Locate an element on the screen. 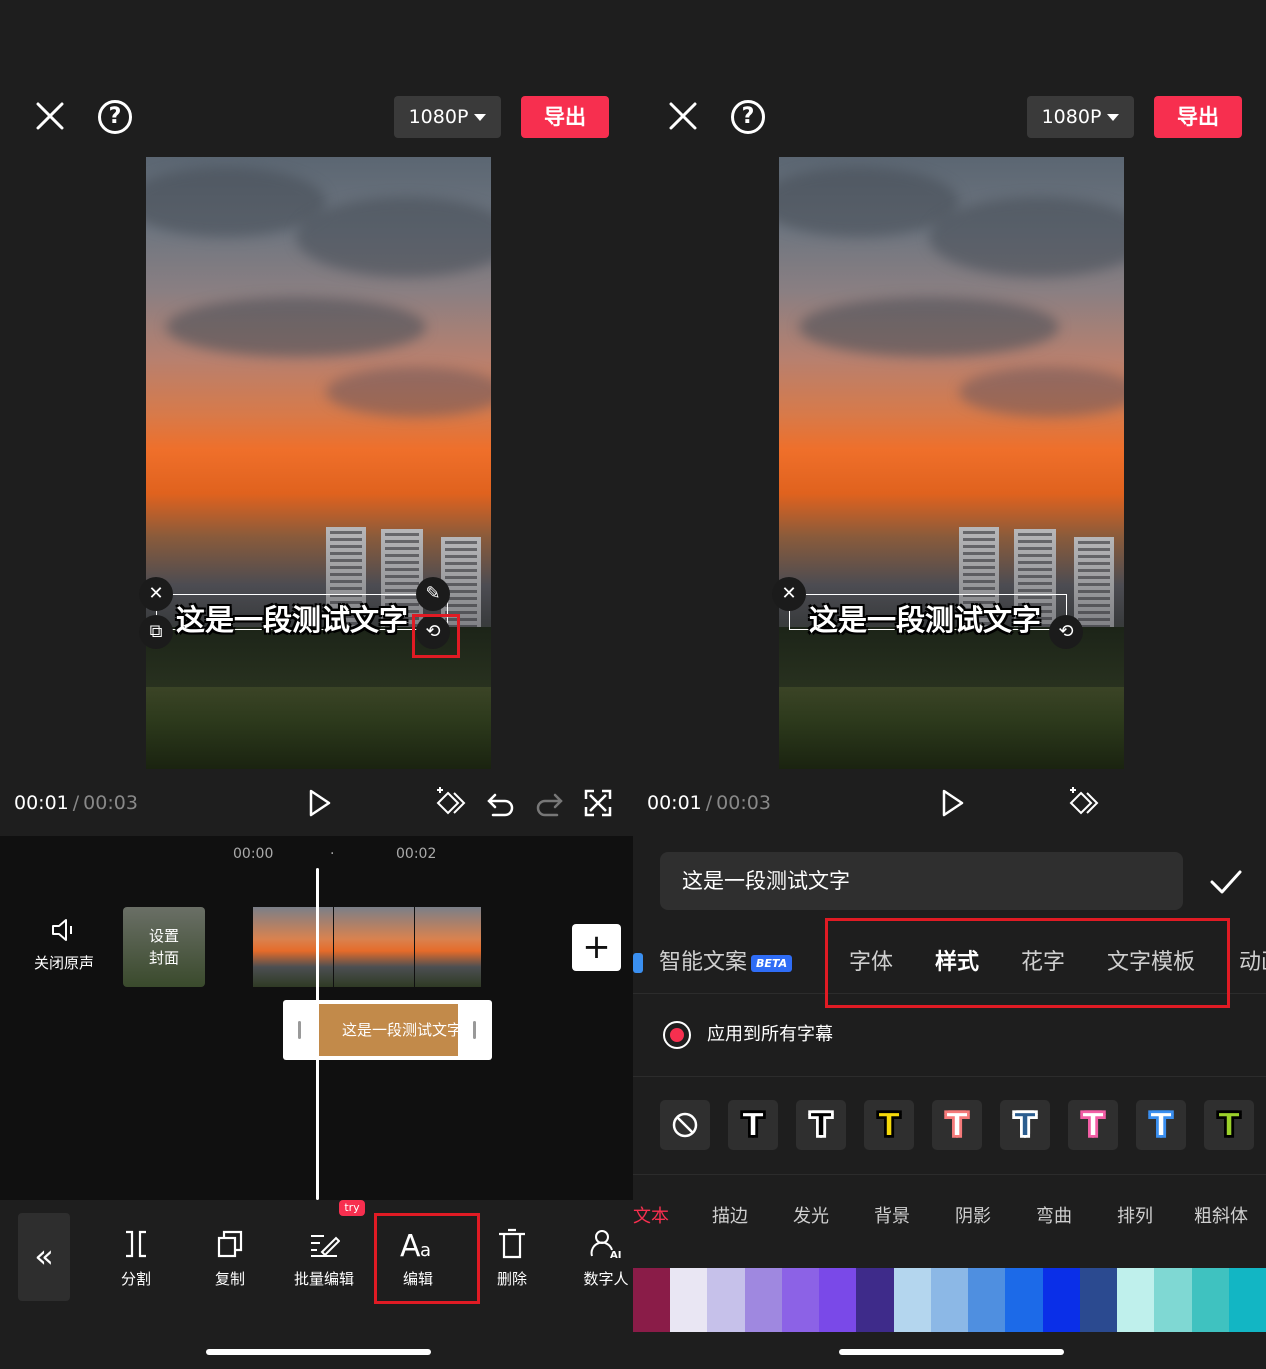  time-tick: 00:02 is located at coordinates (416, 854).